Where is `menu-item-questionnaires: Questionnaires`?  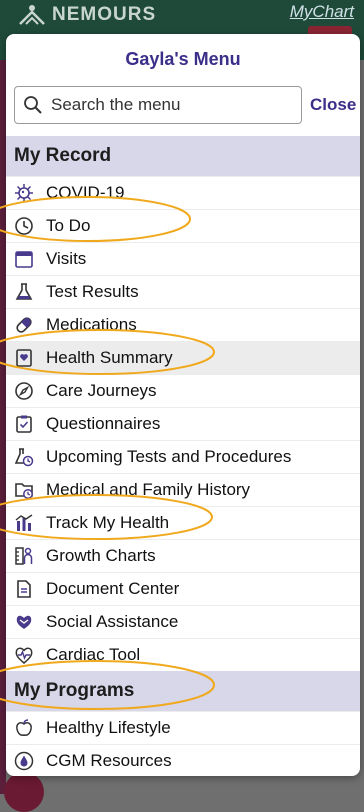
menu-item-questionnaires: Questionnaires is located at coordinates (183, 423).